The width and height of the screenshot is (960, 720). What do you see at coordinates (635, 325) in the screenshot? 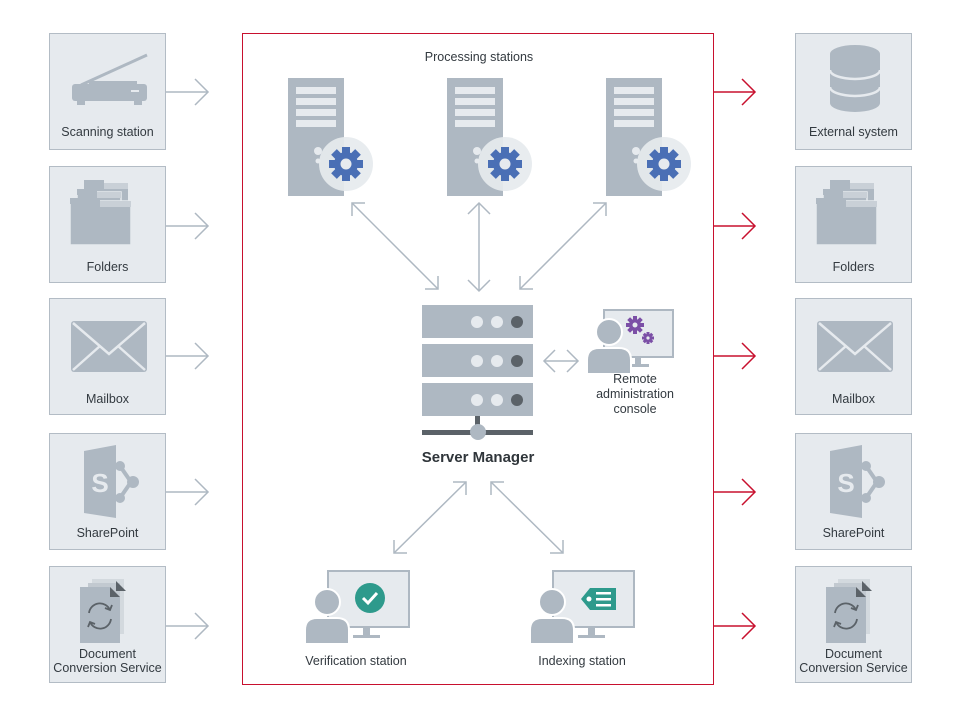
I see `gear-icon` at bounding box center [635, 325].